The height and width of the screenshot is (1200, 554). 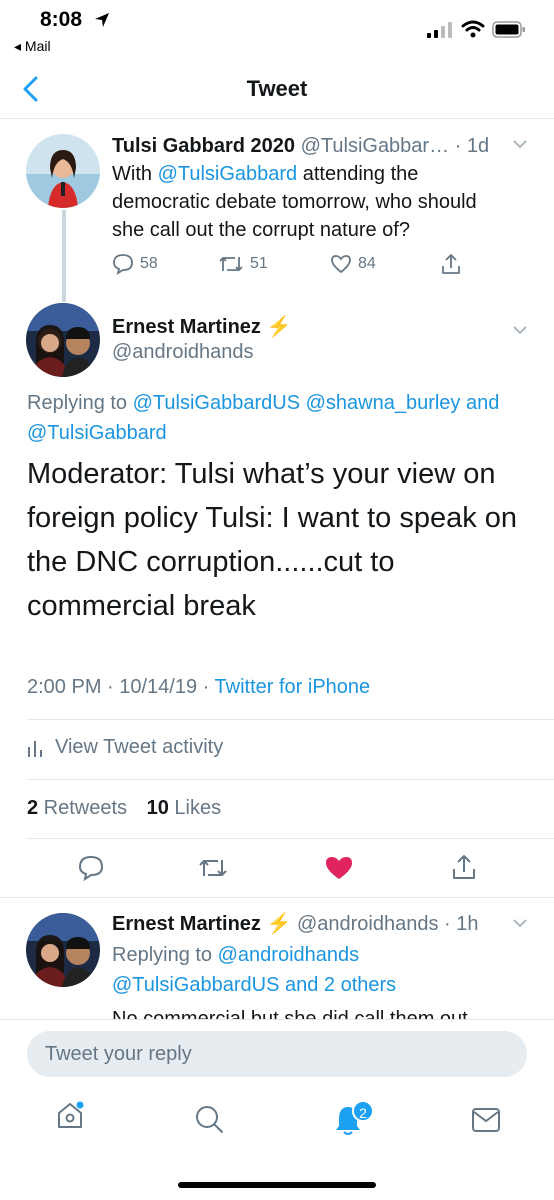 What do you see at coordinates (135, 264) in the screenshot?
I see `reply-button: 58` at bounding box center [135, 264].